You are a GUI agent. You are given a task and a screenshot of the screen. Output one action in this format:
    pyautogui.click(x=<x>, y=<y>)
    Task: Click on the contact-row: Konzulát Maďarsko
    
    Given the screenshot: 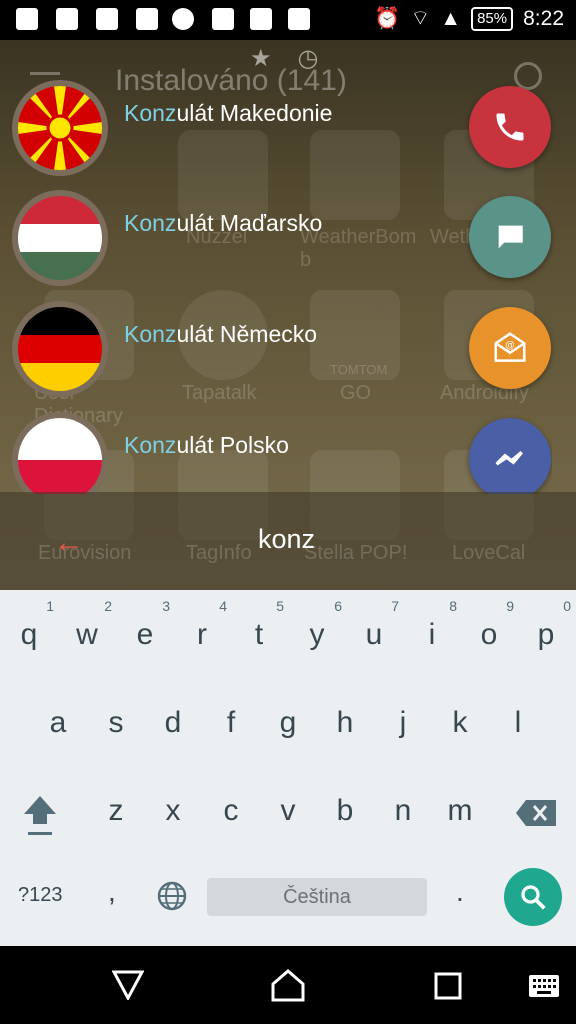 What is the action you would take?
    pyautogui.click(x=282, y=240)
    